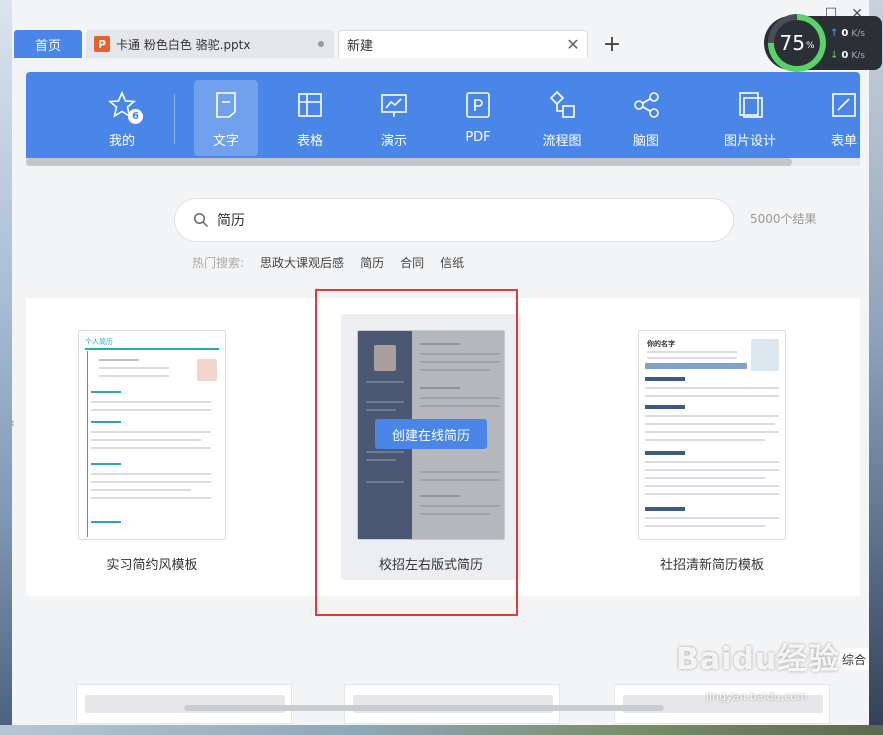 The height and width of the screenshot is (735, 883). I want to click on highlight-annotation, so click(416, 452).